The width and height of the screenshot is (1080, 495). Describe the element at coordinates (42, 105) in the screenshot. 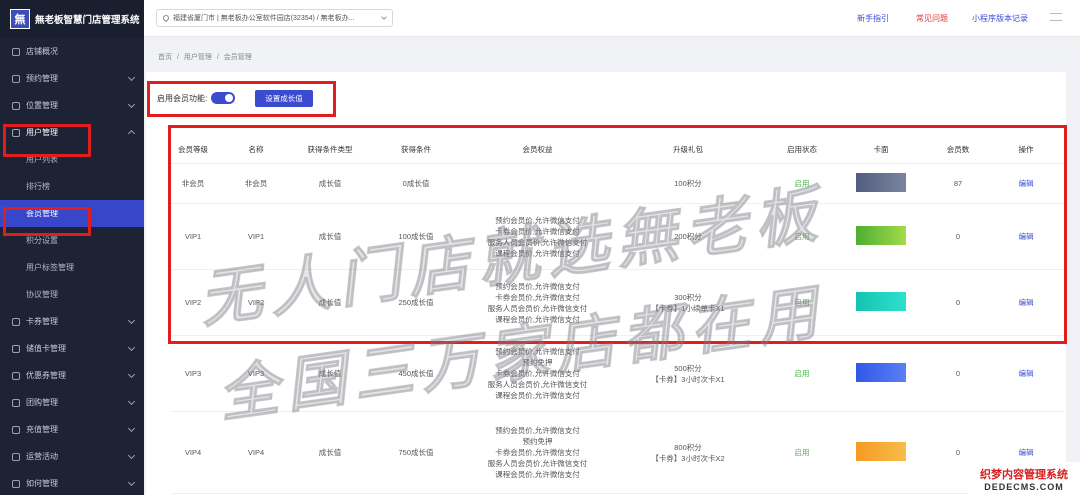

I see `sidebar-item-label: 位置管理` at that location.